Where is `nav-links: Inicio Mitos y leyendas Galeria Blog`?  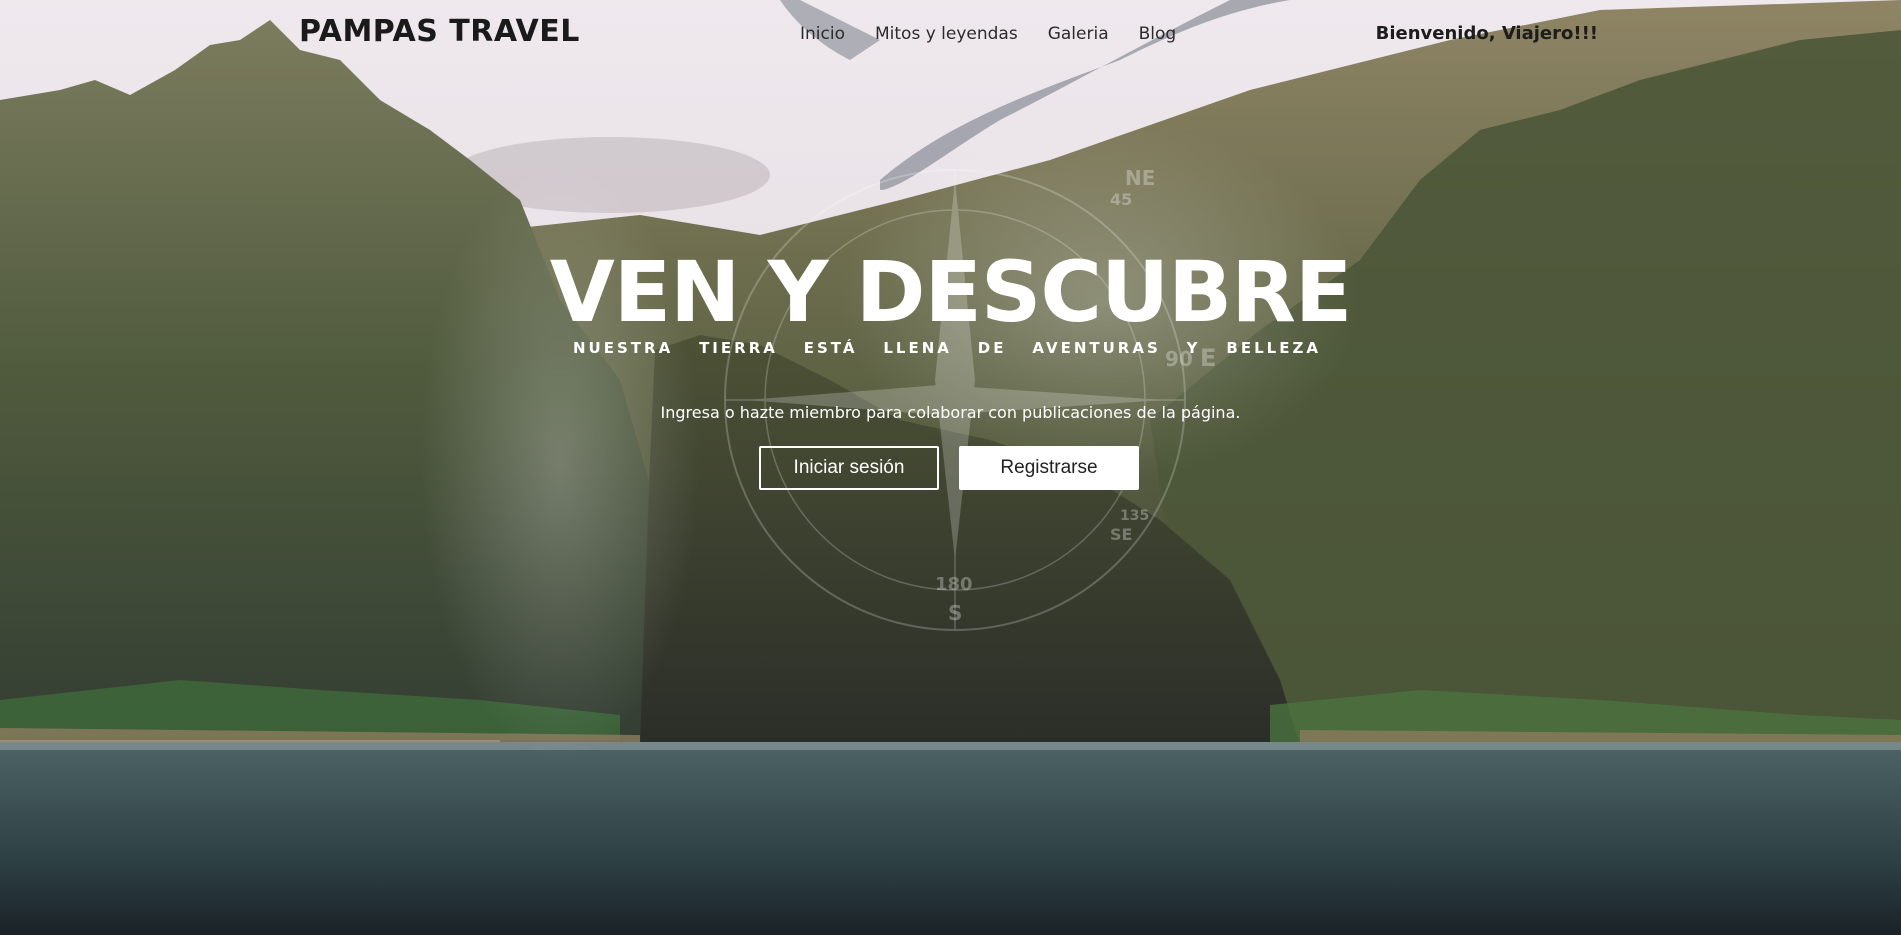
nav-links: Inicio Mitos y leyendas Galeria Blog is located at coordinates (1003, 34).